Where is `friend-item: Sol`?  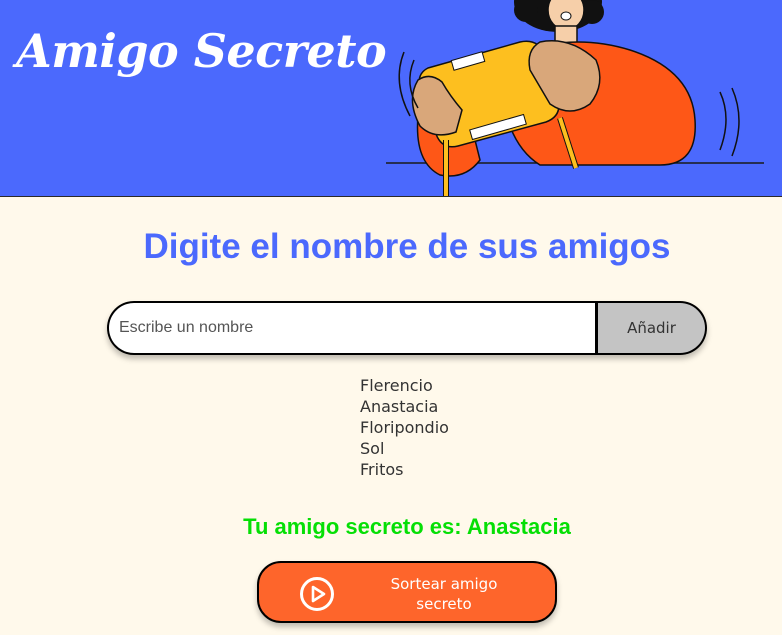
friend-item: Sol is located at coordinates (372, 448).